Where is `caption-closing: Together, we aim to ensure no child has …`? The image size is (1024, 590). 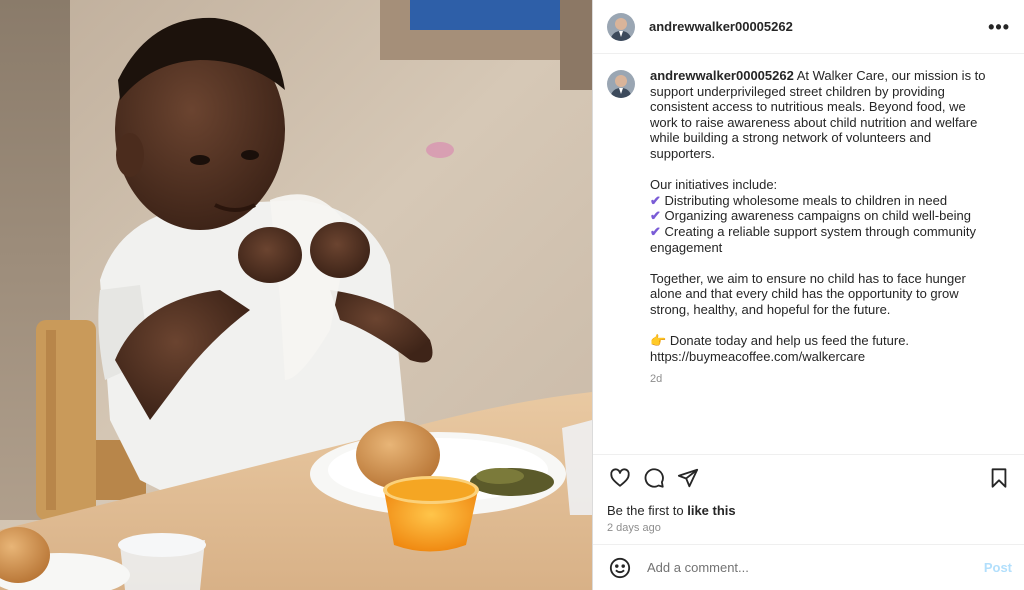
caption-closing: Together, we aim to ensure no child has … is located at coordinates (808, 293).